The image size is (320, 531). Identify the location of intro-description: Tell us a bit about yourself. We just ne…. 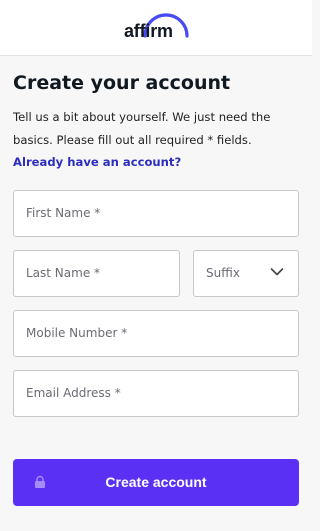
(142, 128).